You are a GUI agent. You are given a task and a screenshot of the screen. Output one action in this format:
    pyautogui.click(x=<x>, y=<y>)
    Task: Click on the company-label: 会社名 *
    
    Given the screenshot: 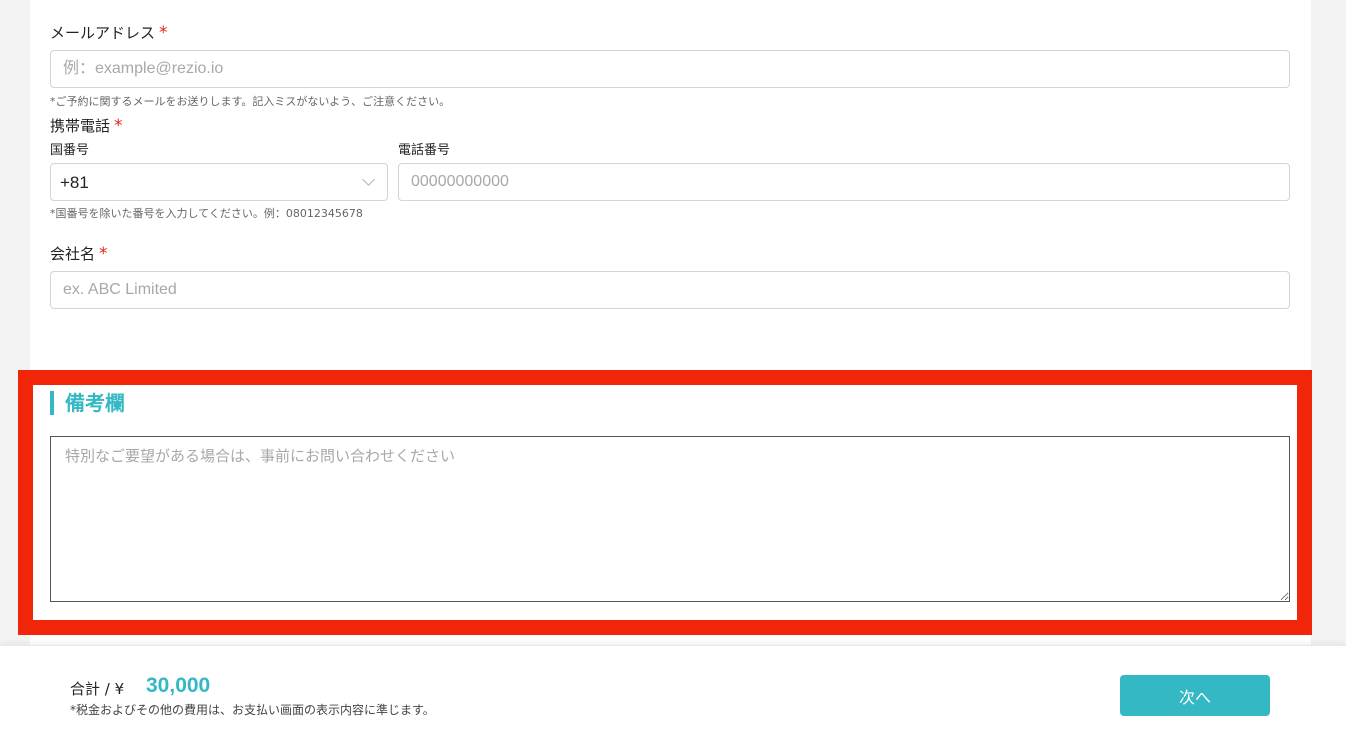 What is the action you would take?
    pyautogui.click(x=79, y=253)
    